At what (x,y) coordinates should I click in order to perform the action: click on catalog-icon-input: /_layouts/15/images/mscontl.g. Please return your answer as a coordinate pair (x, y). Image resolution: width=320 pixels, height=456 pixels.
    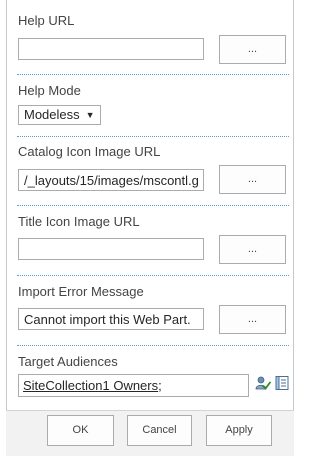
    Looking at the image, I should click on (111, 180).